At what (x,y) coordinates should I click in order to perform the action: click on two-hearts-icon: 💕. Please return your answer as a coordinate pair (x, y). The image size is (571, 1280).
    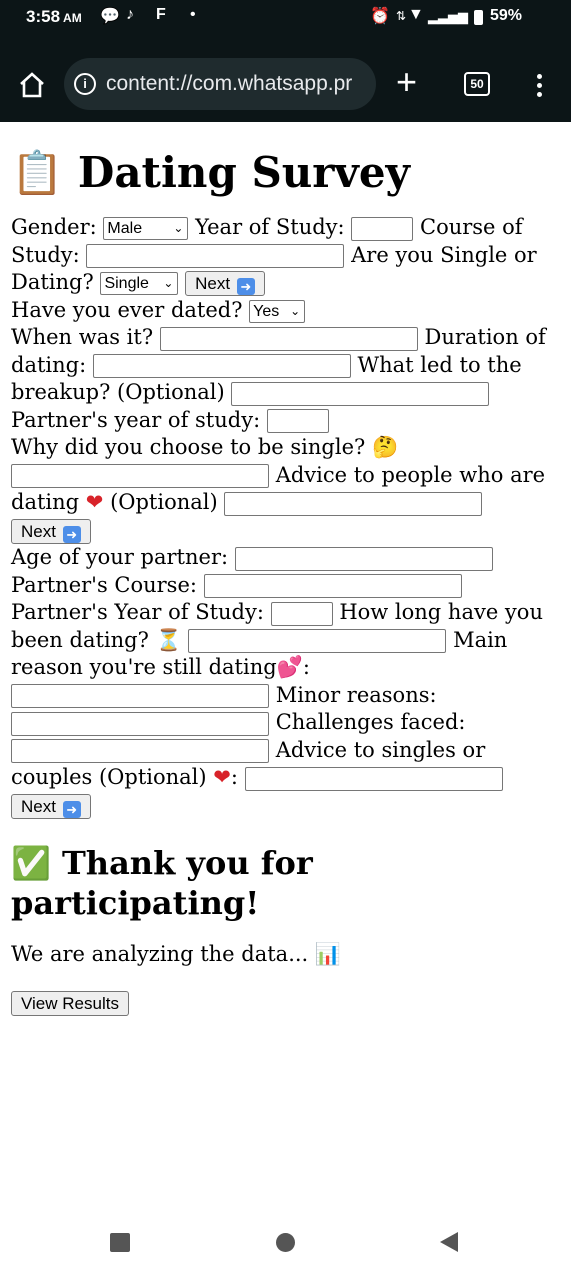
    Looking at the image, I should click on (289, 667).